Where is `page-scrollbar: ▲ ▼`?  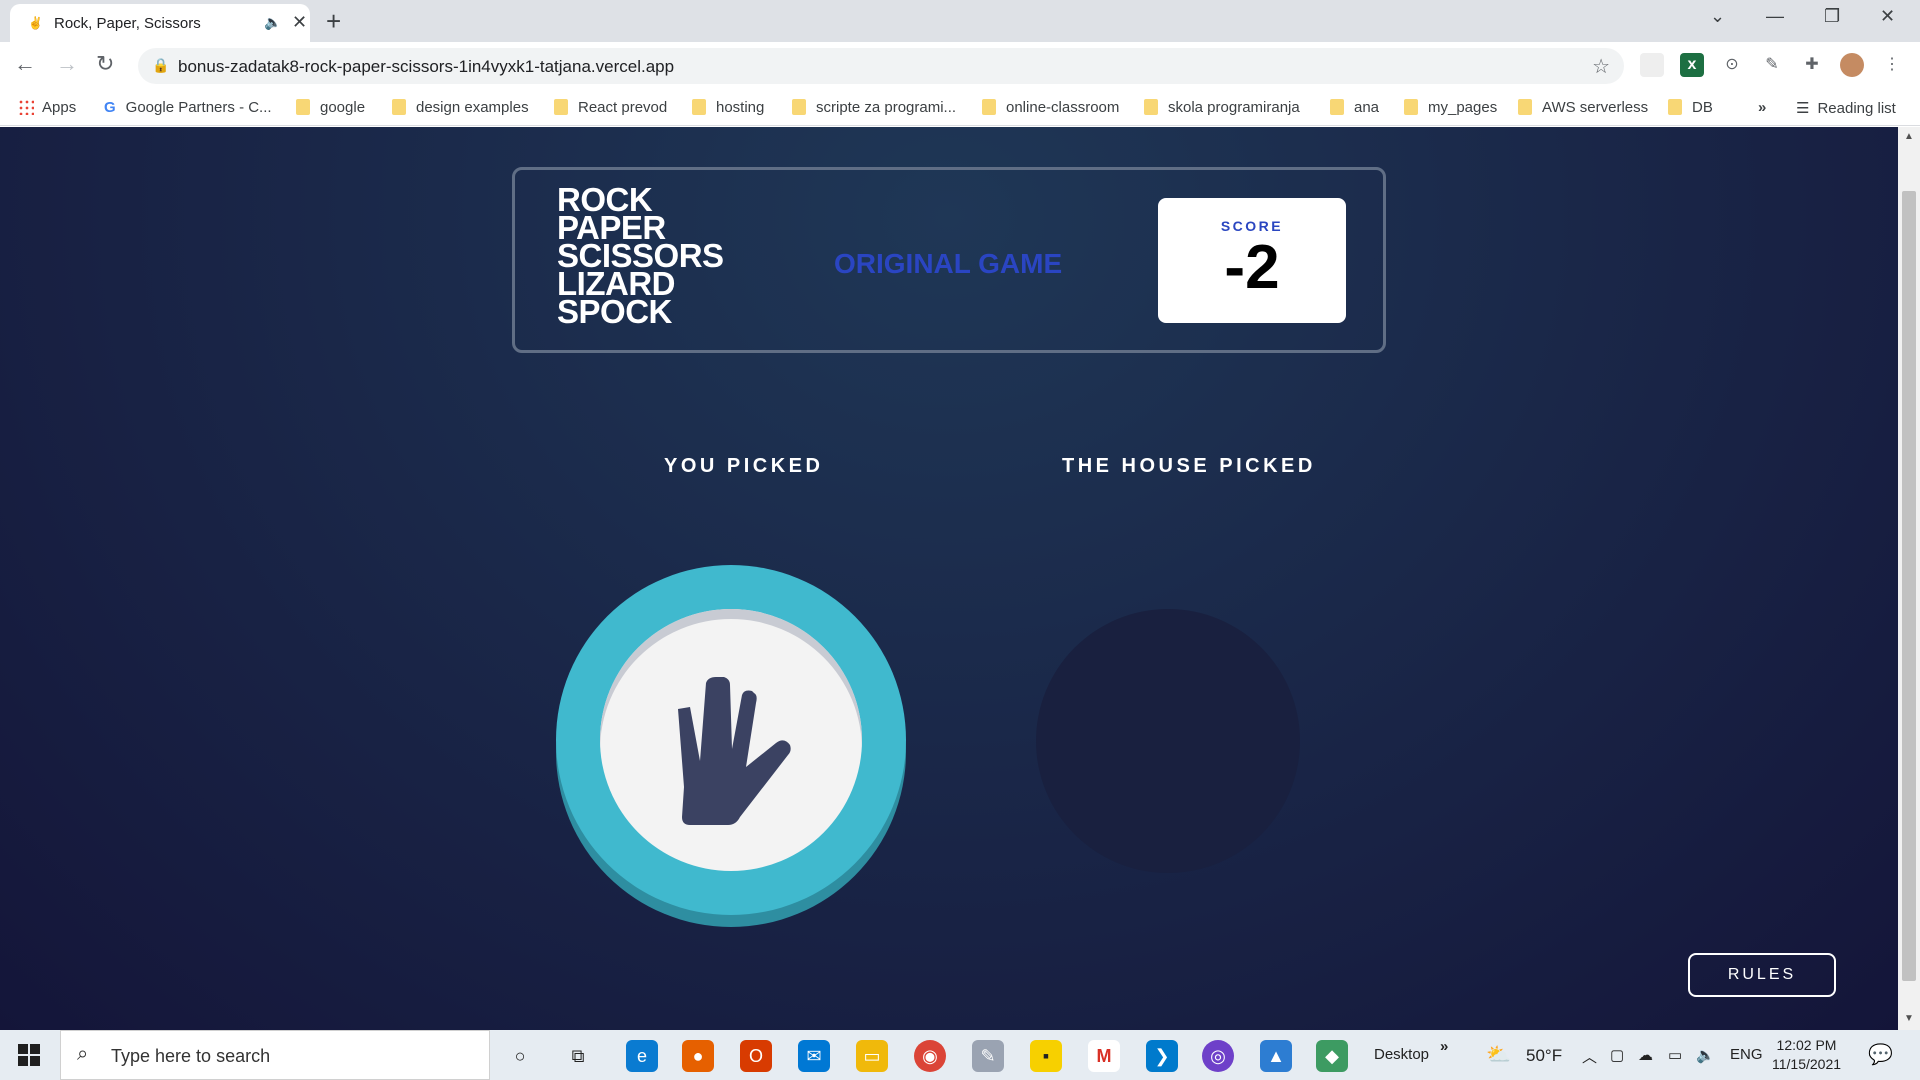
page-scrollbar: ▲ ▼ is located at coordinates (1909, 578).